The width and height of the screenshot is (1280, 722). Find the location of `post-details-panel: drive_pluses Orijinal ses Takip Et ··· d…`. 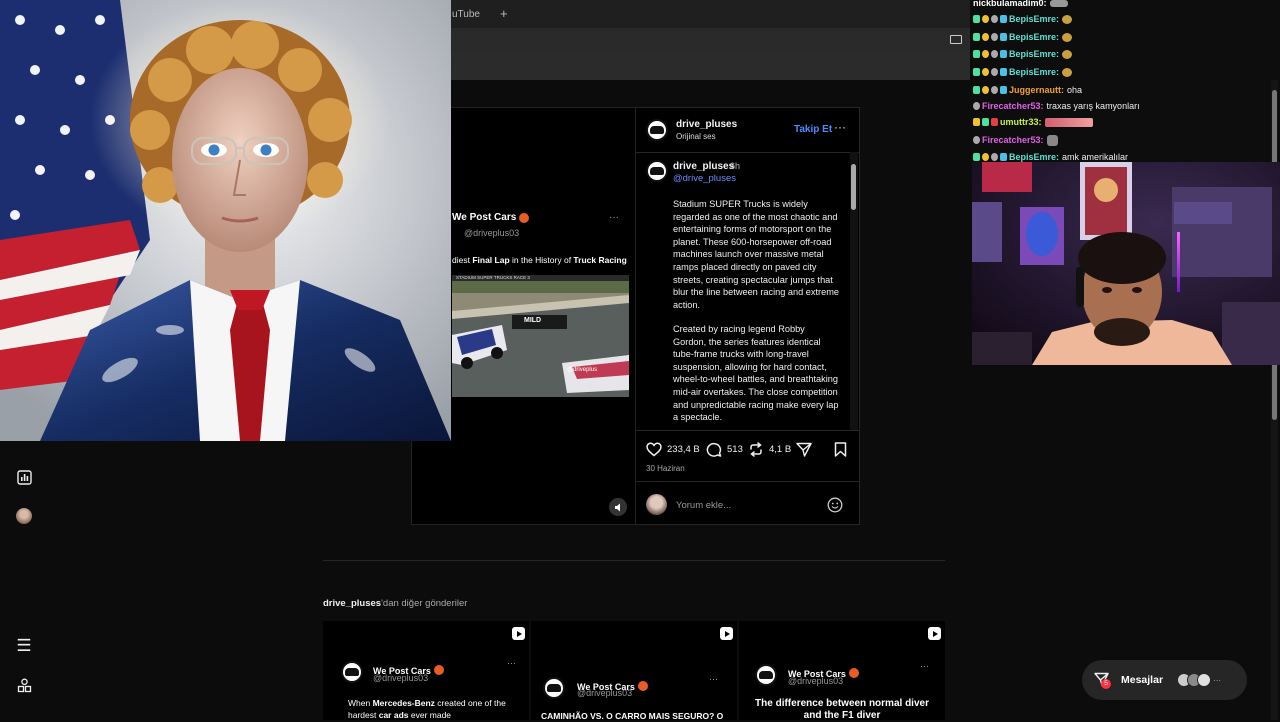

post-details-panel: drive_pluses Orijinal ses Takip Et ··· d… is located at coordinates (748, 316).